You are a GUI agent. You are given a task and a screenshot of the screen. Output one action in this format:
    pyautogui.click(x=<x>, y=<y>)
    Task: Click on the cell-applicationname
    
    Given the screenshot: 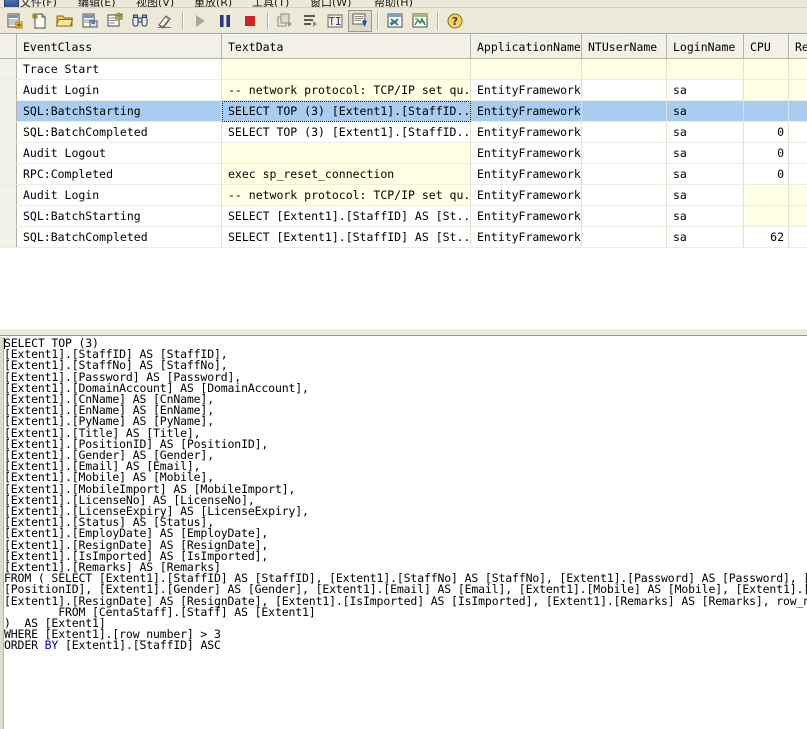 What is the action you would take?
    pyautogui.click(x=526, y=69)
    